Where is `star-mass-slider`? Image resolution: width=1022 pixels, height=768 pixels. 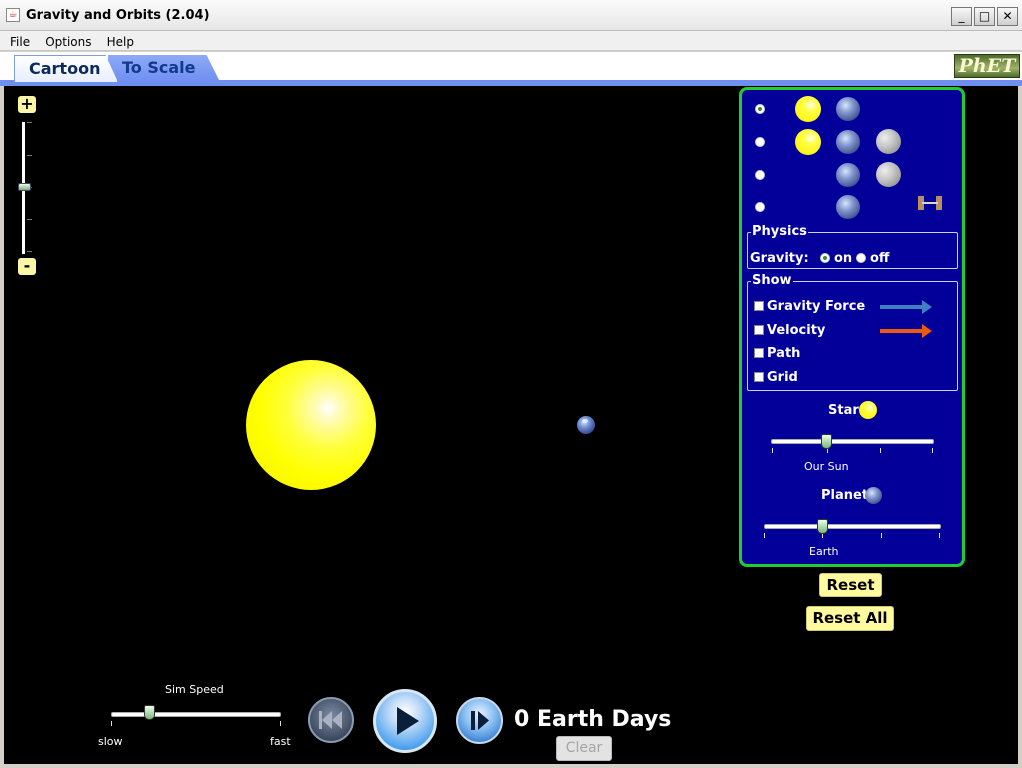
star-mass-slider is located at coordinates (852, 441).